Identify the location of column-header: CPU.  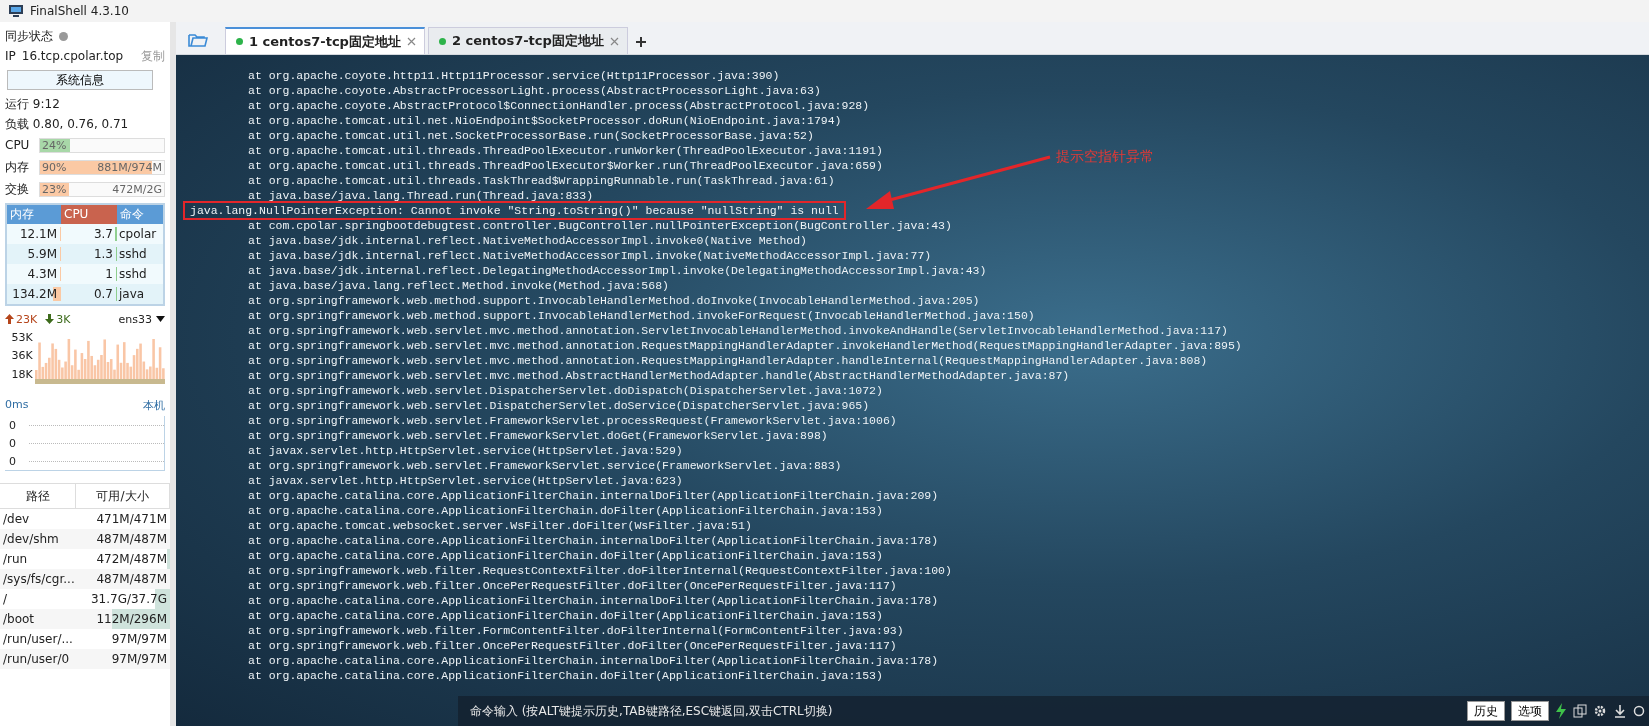
(89, 214).